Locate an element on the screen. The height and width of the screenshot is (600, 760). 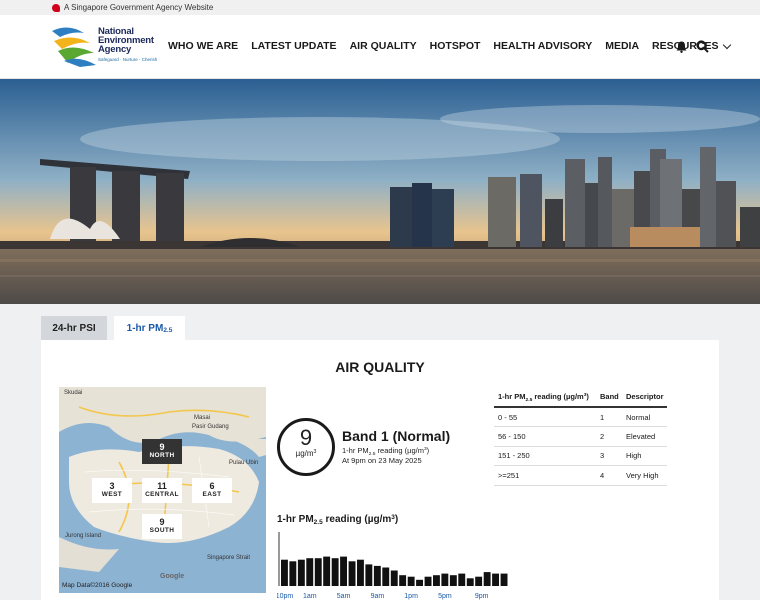
chart-tick-label: 1am is located at coordinates (310, 596).